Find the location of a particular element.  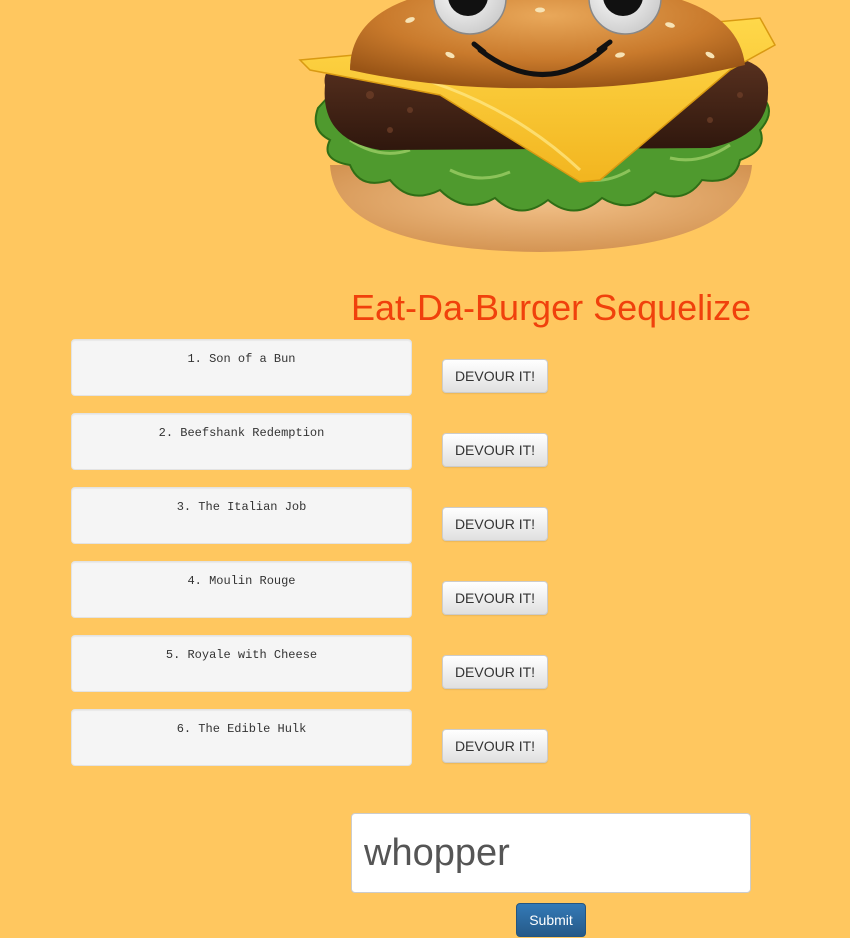

list-item: 3. The Italian Job DEVOUR IT! is located at coordinates (321, 515).